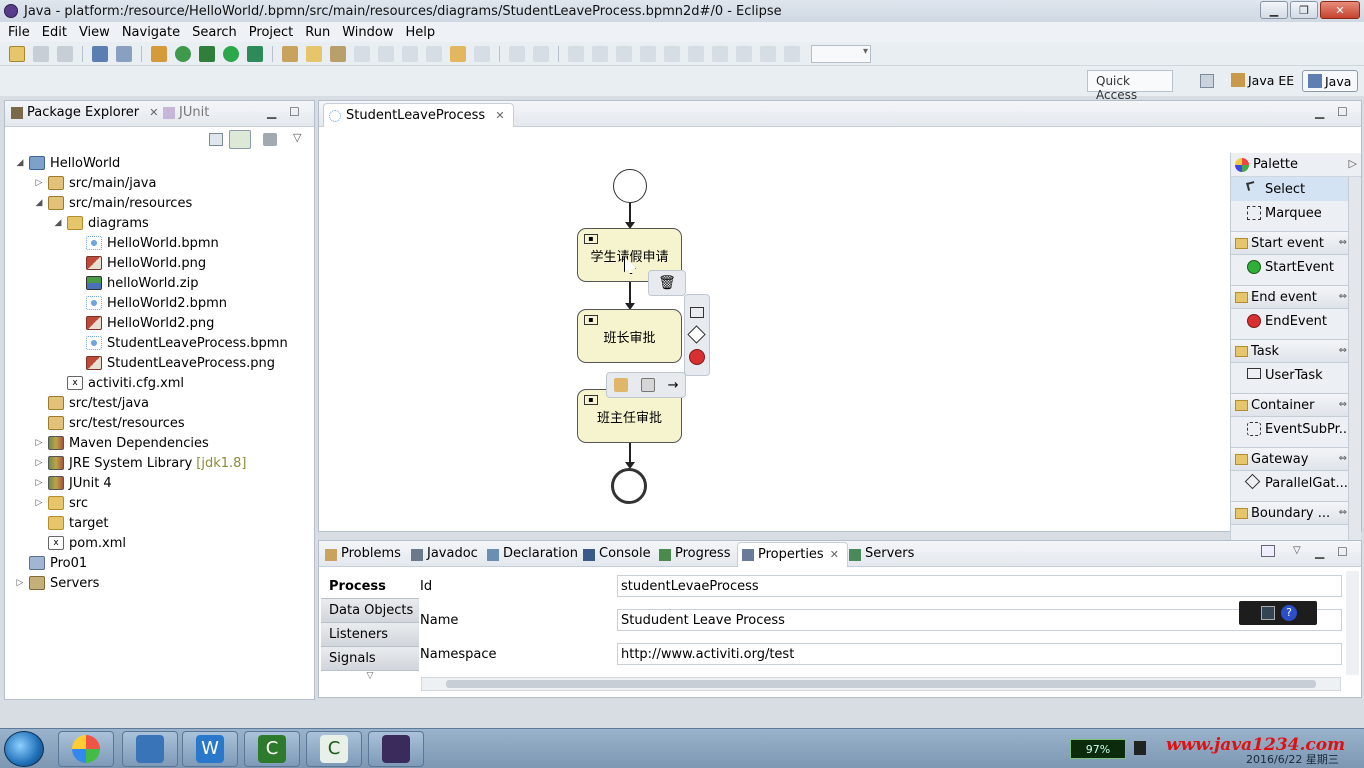 This screenshot has height=768, width=1364. I want to click on palette-item-select: Select, so click(1290, 189).